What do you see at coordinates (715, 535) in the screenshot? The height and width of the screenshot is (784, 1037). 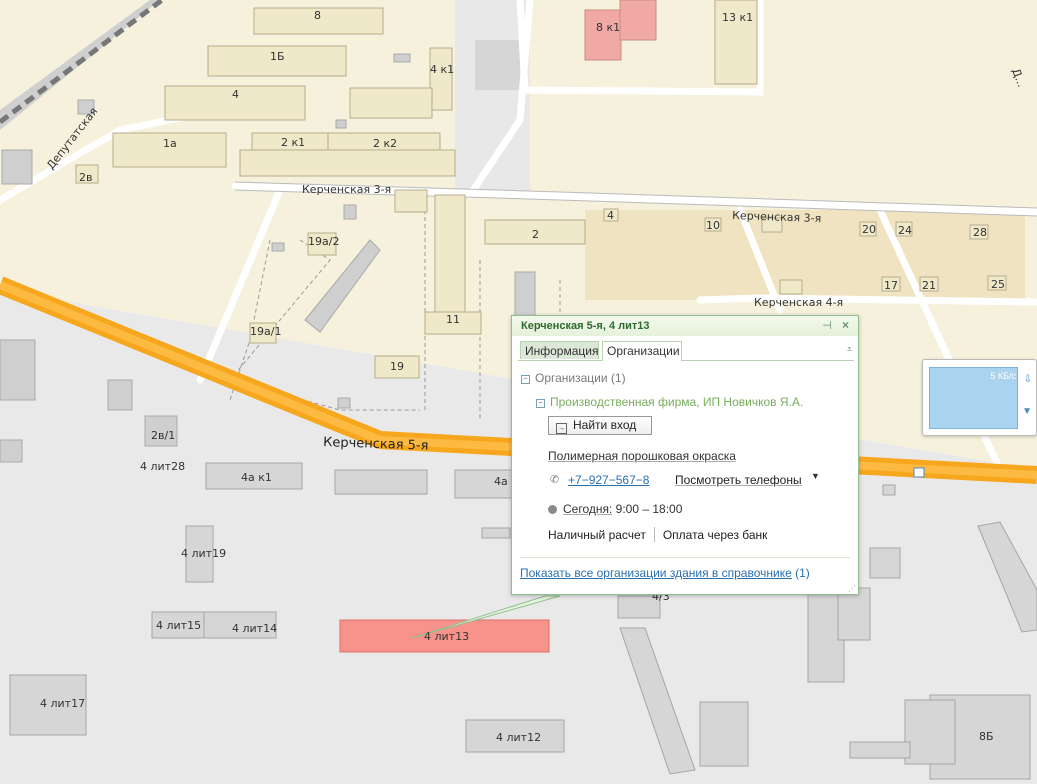 I see `payment-bank: Оплата через банк` at bounding box center [715, 535].